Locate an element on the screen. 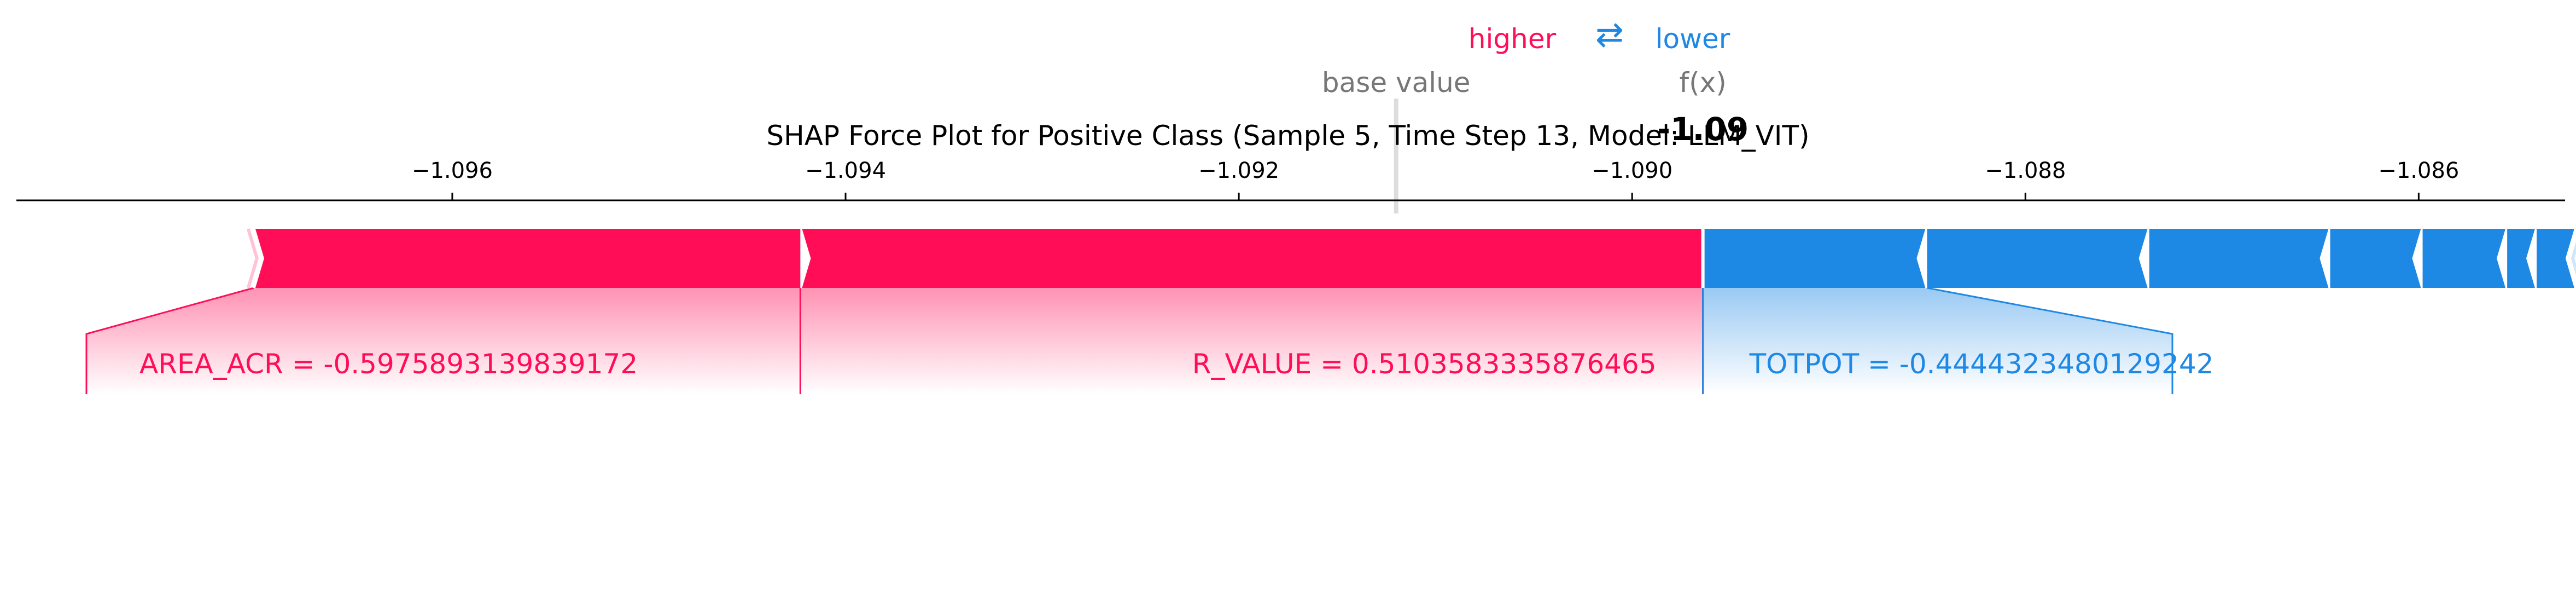 The image size is (2576, 595). legend-arrows-icon: ⇄ is located at coordinates (1609, 34).